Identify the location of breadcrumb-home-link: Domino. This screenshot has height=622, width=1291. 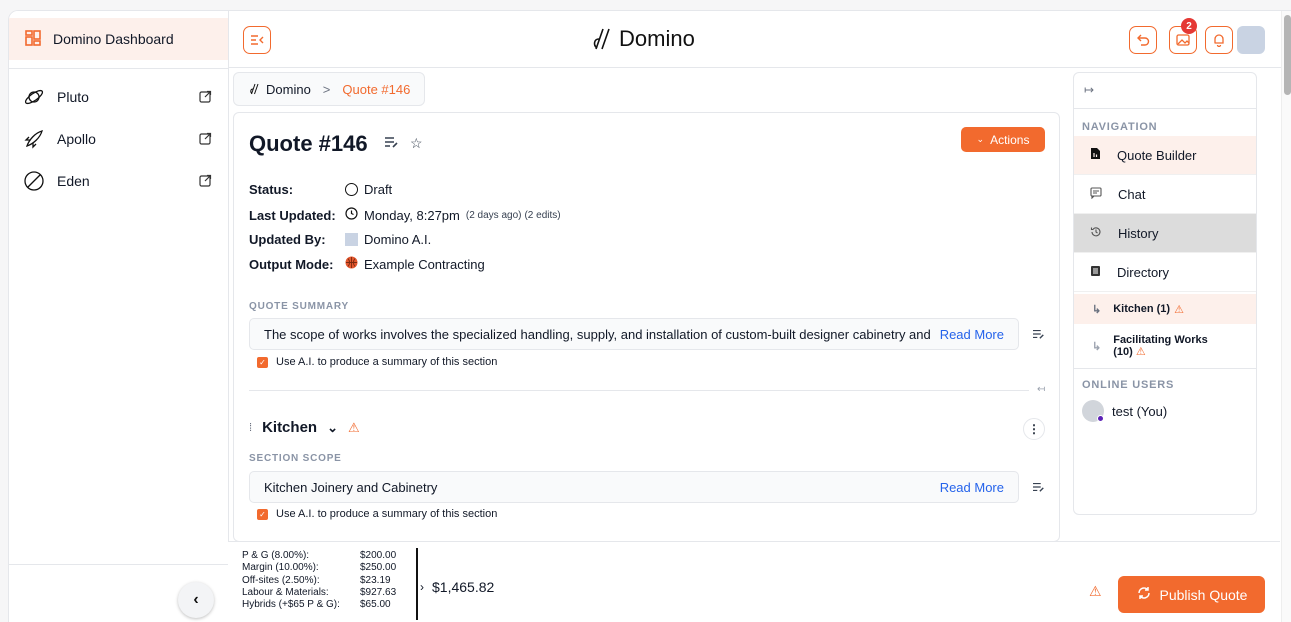
(288, 89).